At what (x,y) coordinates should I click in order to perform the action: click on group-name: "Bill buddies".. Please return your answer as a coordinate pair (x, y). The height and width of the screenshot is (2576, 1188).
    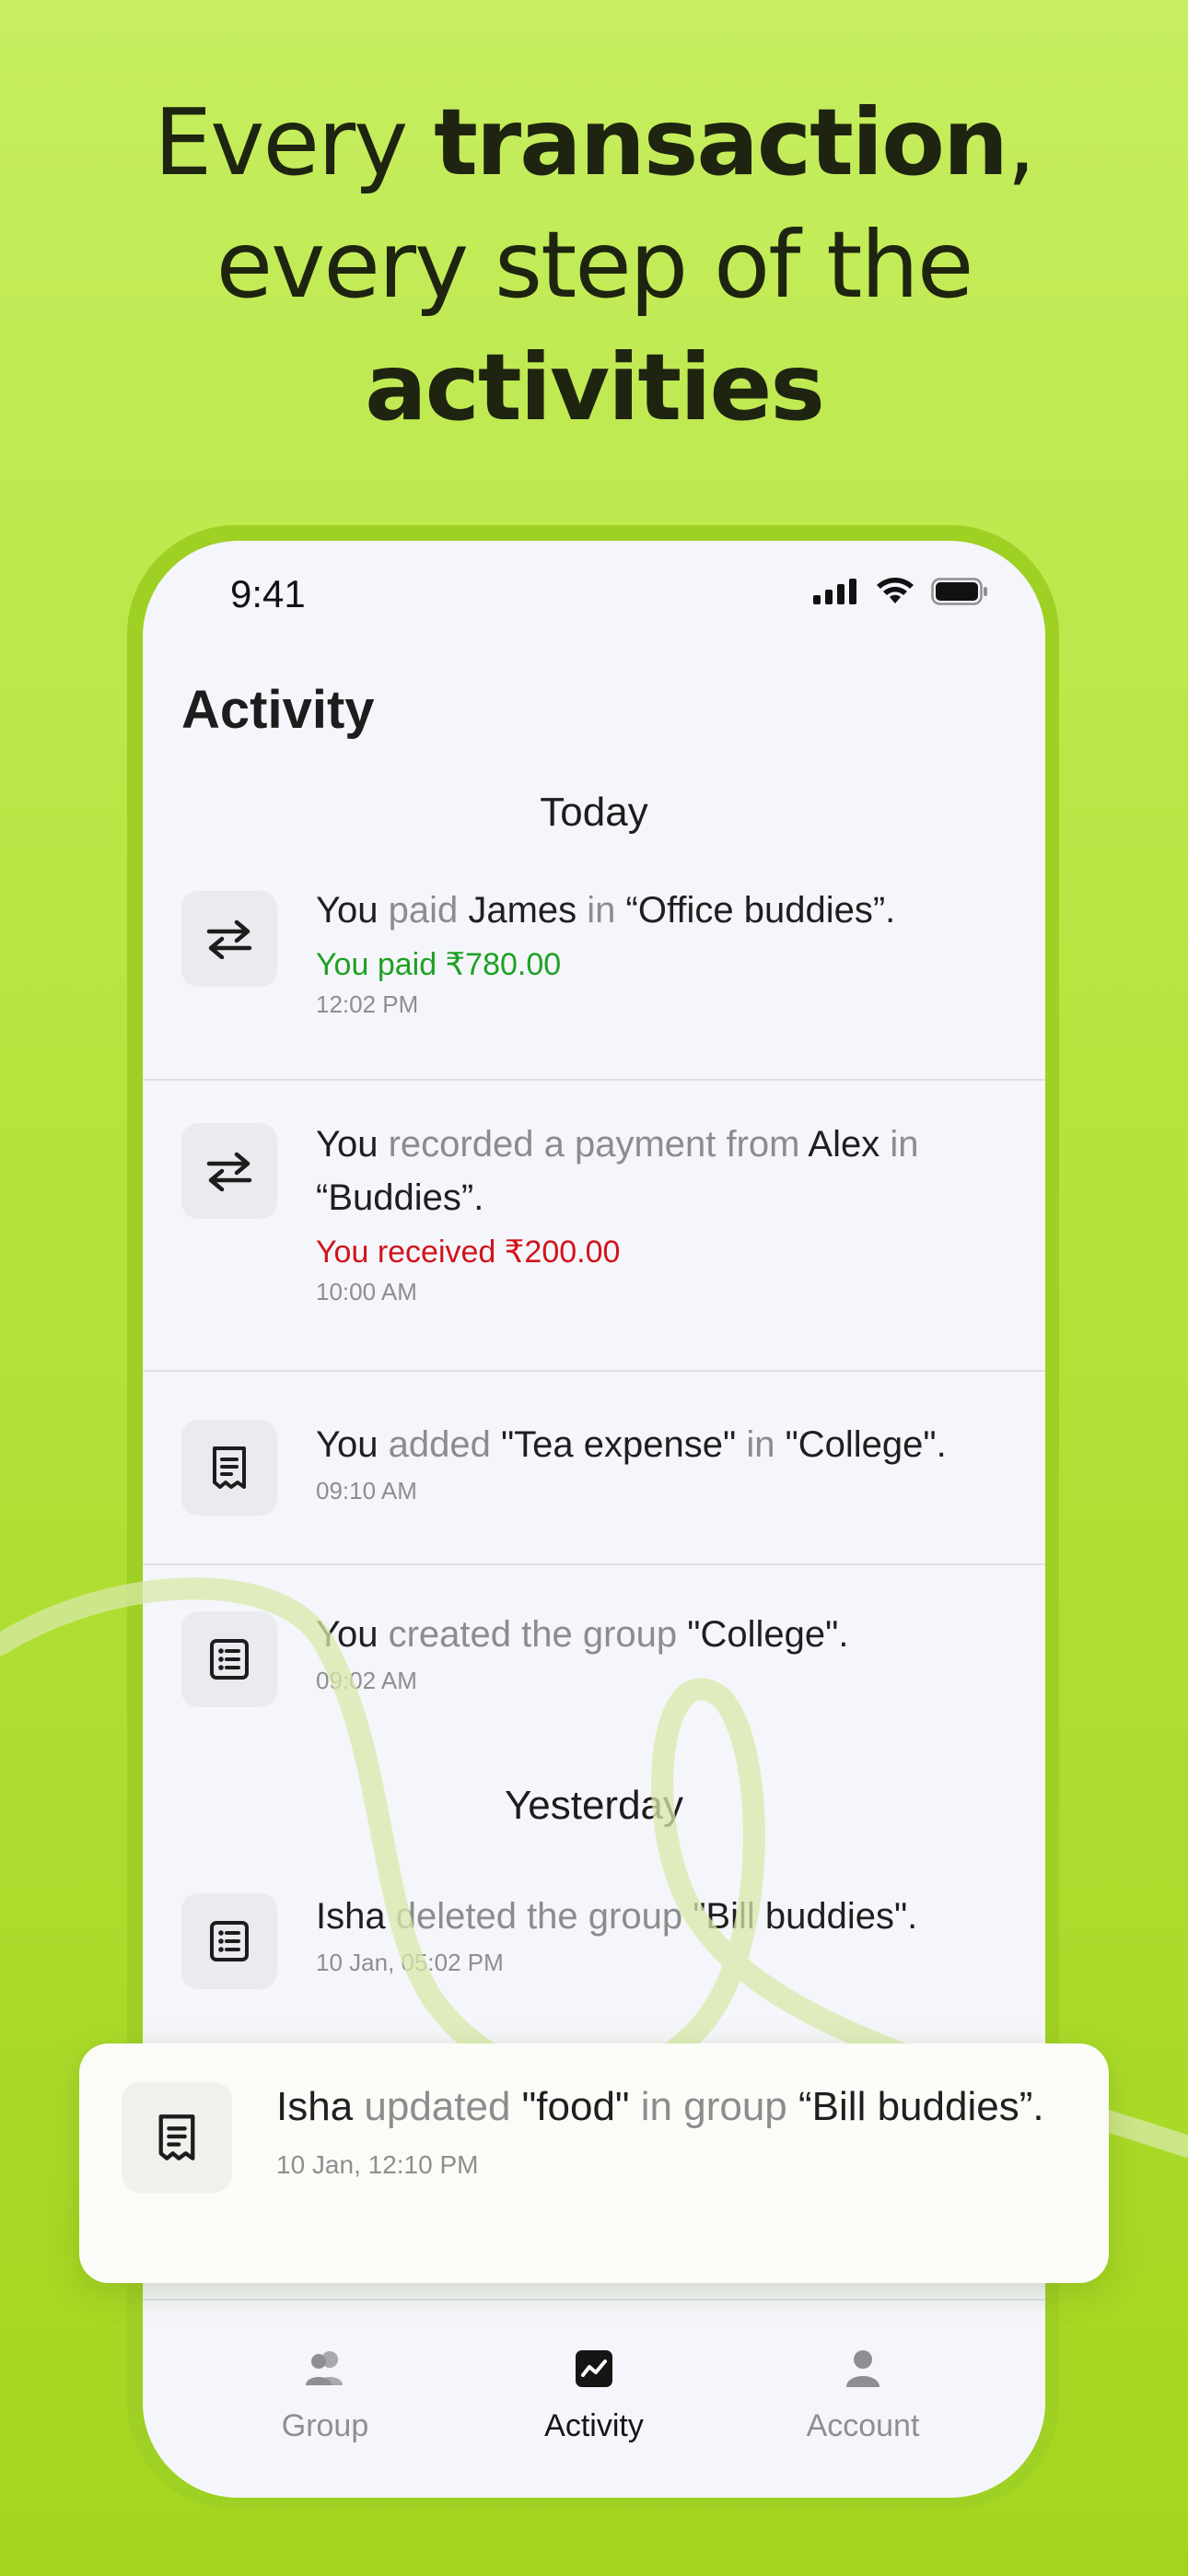
    Looking at the image, I should click on (805, 1916).